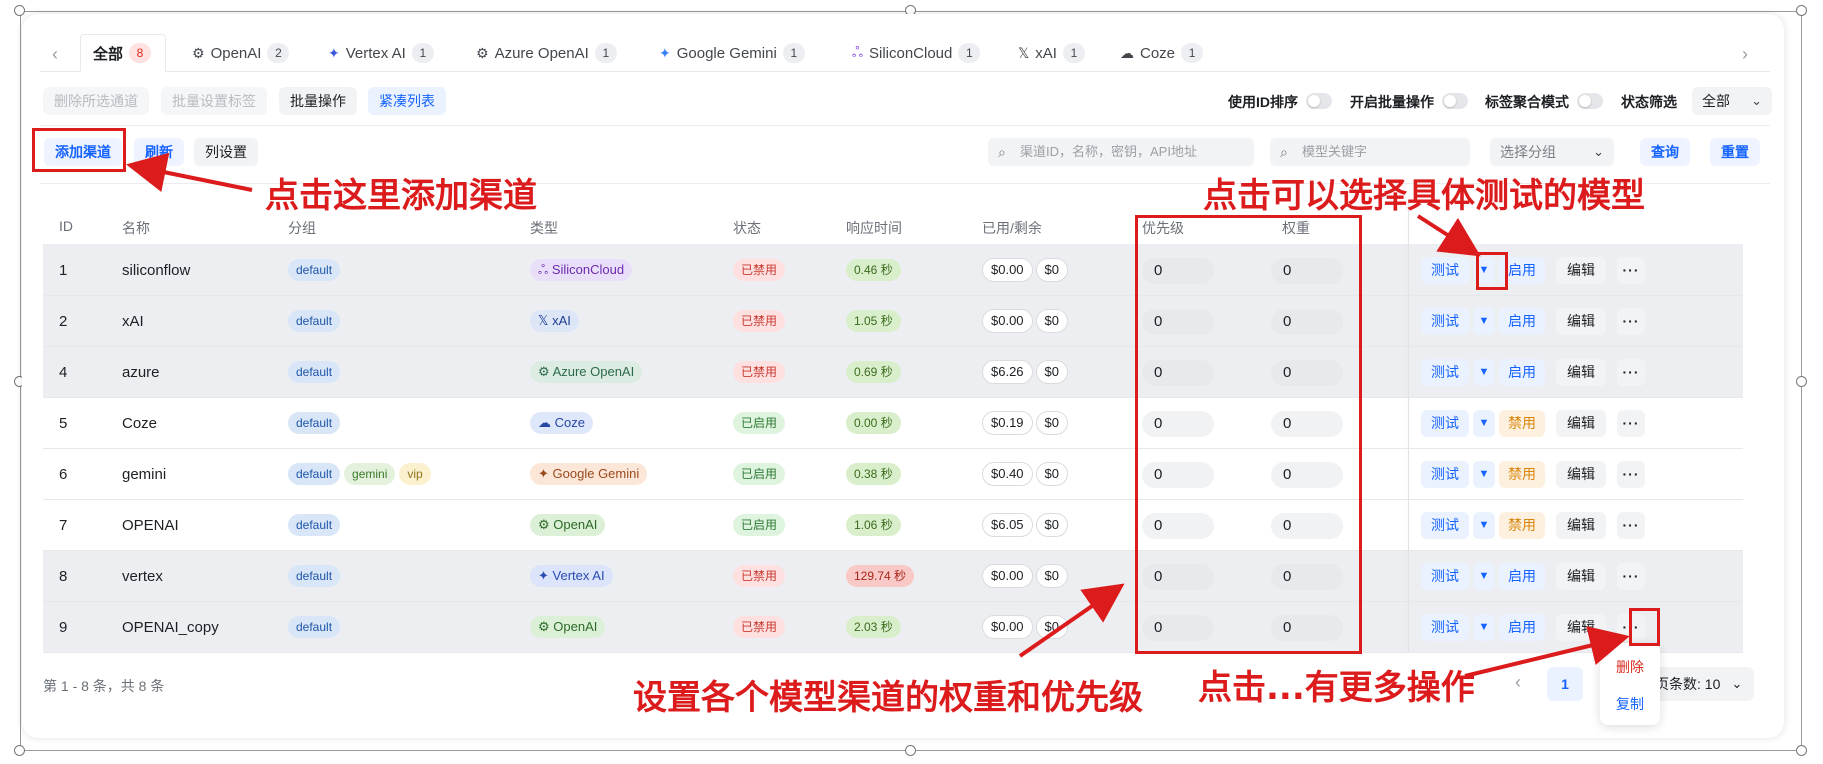 The image size is (1823, 764). What do you see at coordinates (226, 152) in the screenshot?
I see `column-settings-button: 列设置` at bounding box center [226, 152].